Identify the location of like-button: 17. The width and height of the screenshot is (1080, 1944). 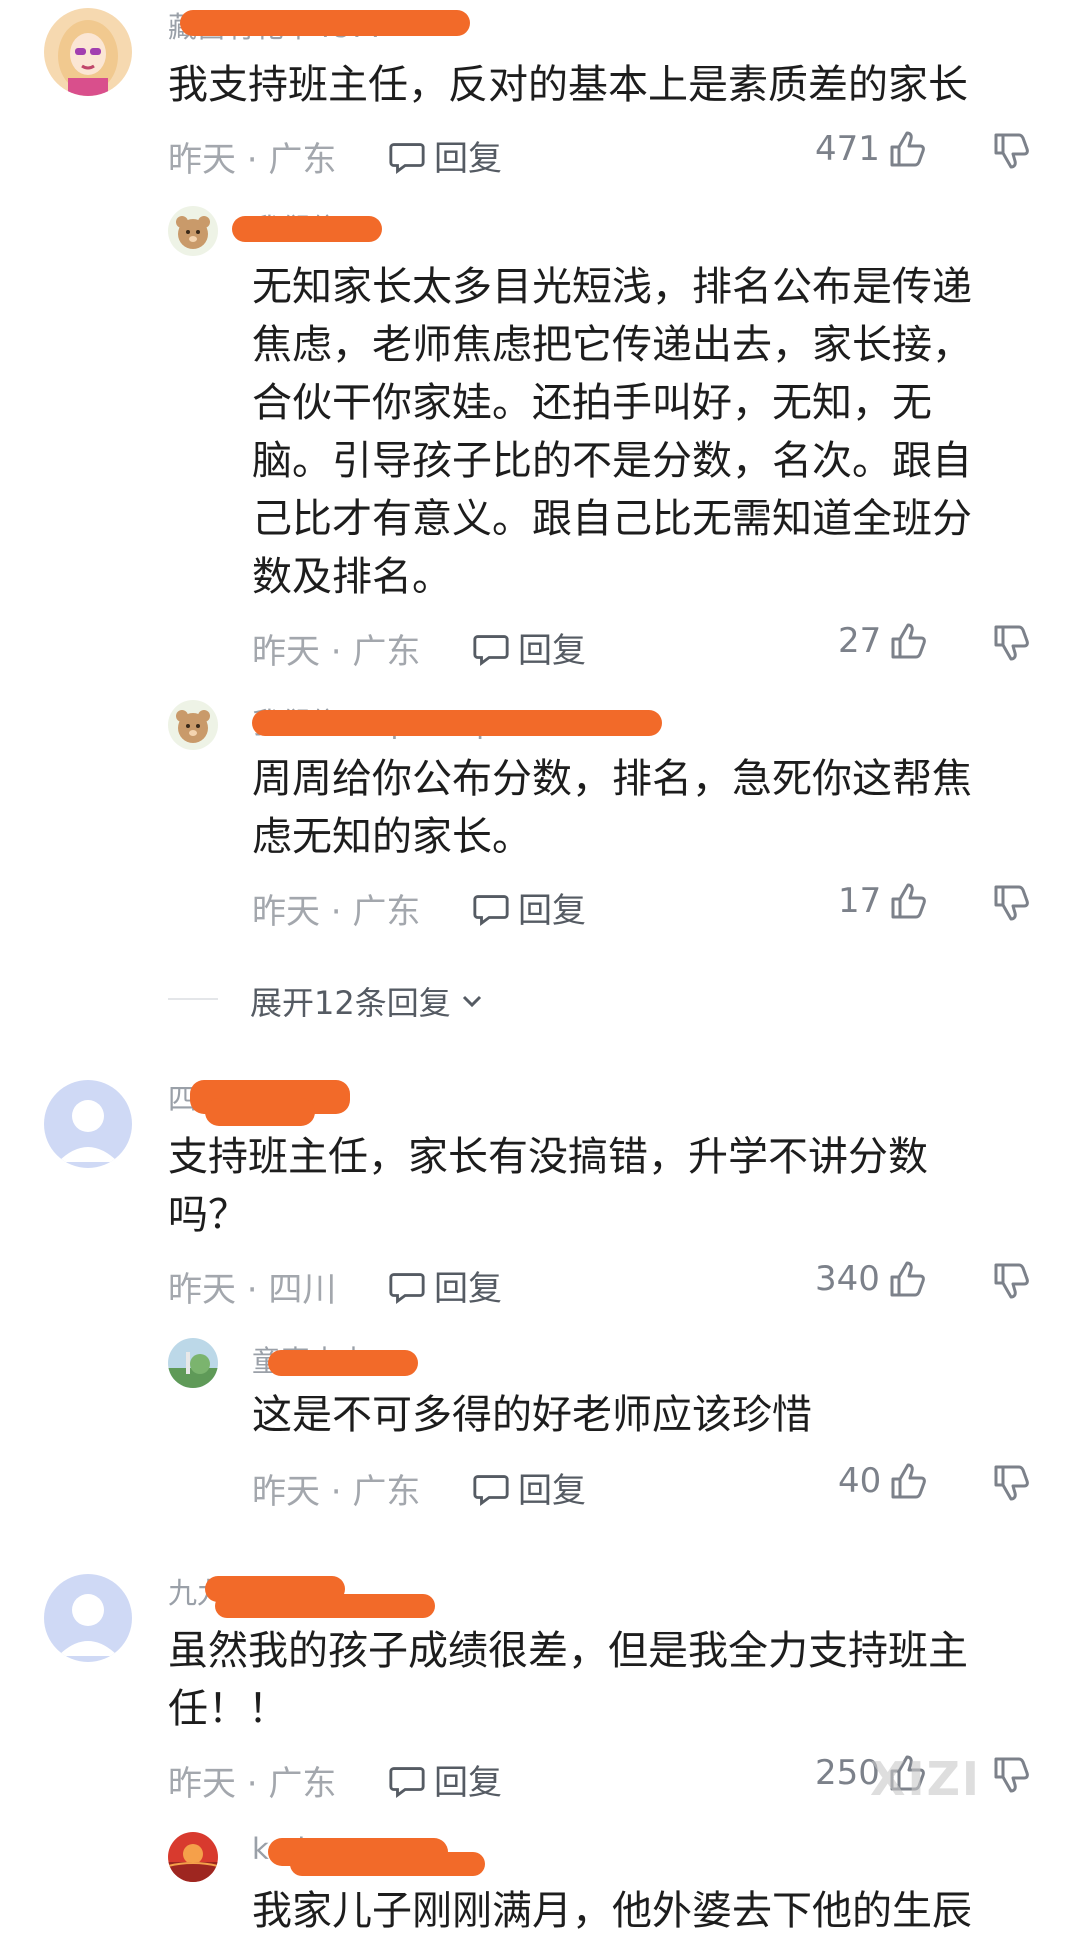
(883, 901).